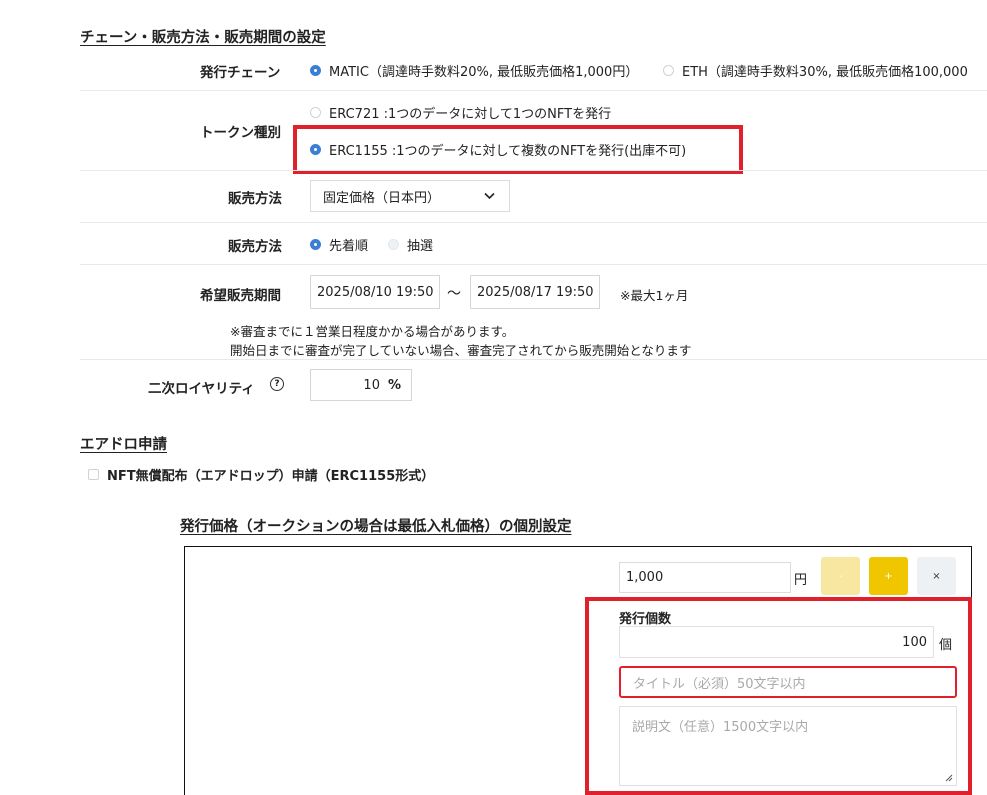 The image size is (987, 795). Describe the element at coordinates (825, 72) in the screenshot. I see `chain-option-eth-label: ETH（調達時手数料30%, 最低販売価格100,000` at that location.